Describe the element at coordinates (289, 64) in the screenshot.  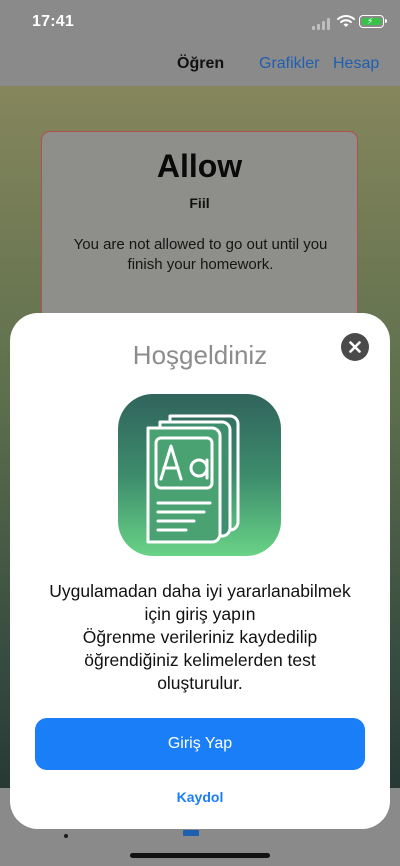
I see `charts-link: Grafikler` at that location.